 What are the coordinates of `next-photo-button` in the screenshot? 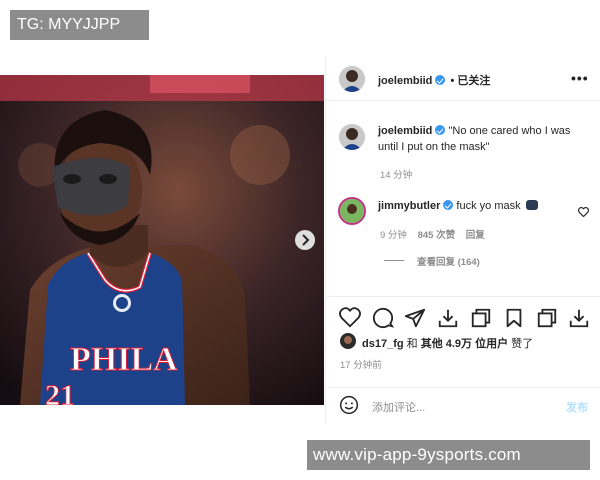 It's located at (305, 240).